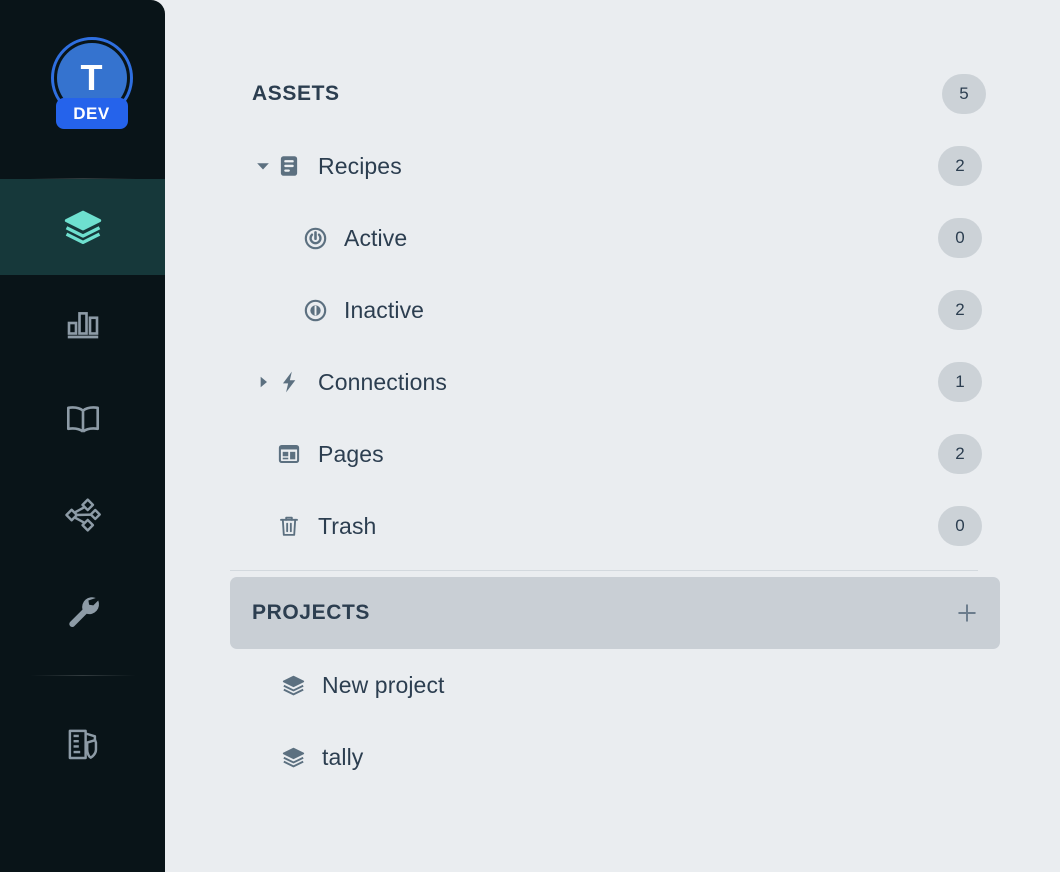  Describe the element at coordinates (615, 685) in the screenshot. I see `project-row-new-project: New project` at that location.